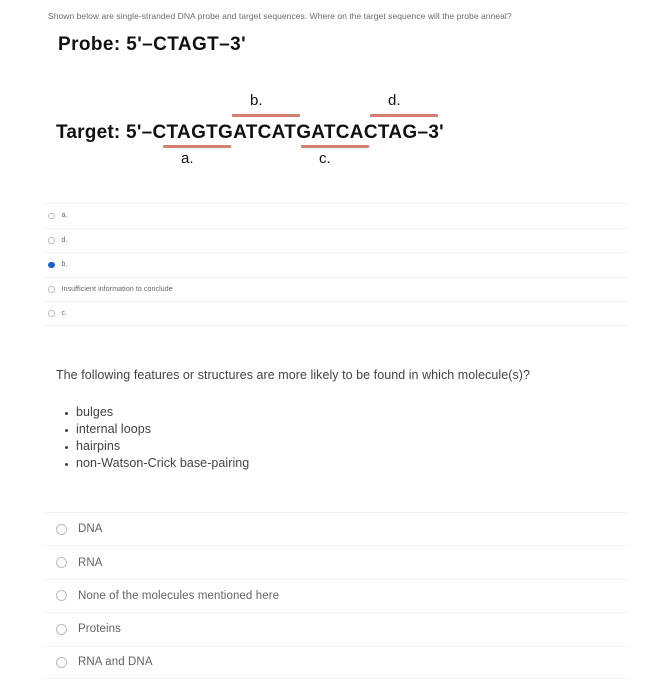 This screenshot has width=672, height=693. What do you see at coordinates (336, 528) in the screenshot?
I see `option-row: DNA` at bounding box center [336, 528].